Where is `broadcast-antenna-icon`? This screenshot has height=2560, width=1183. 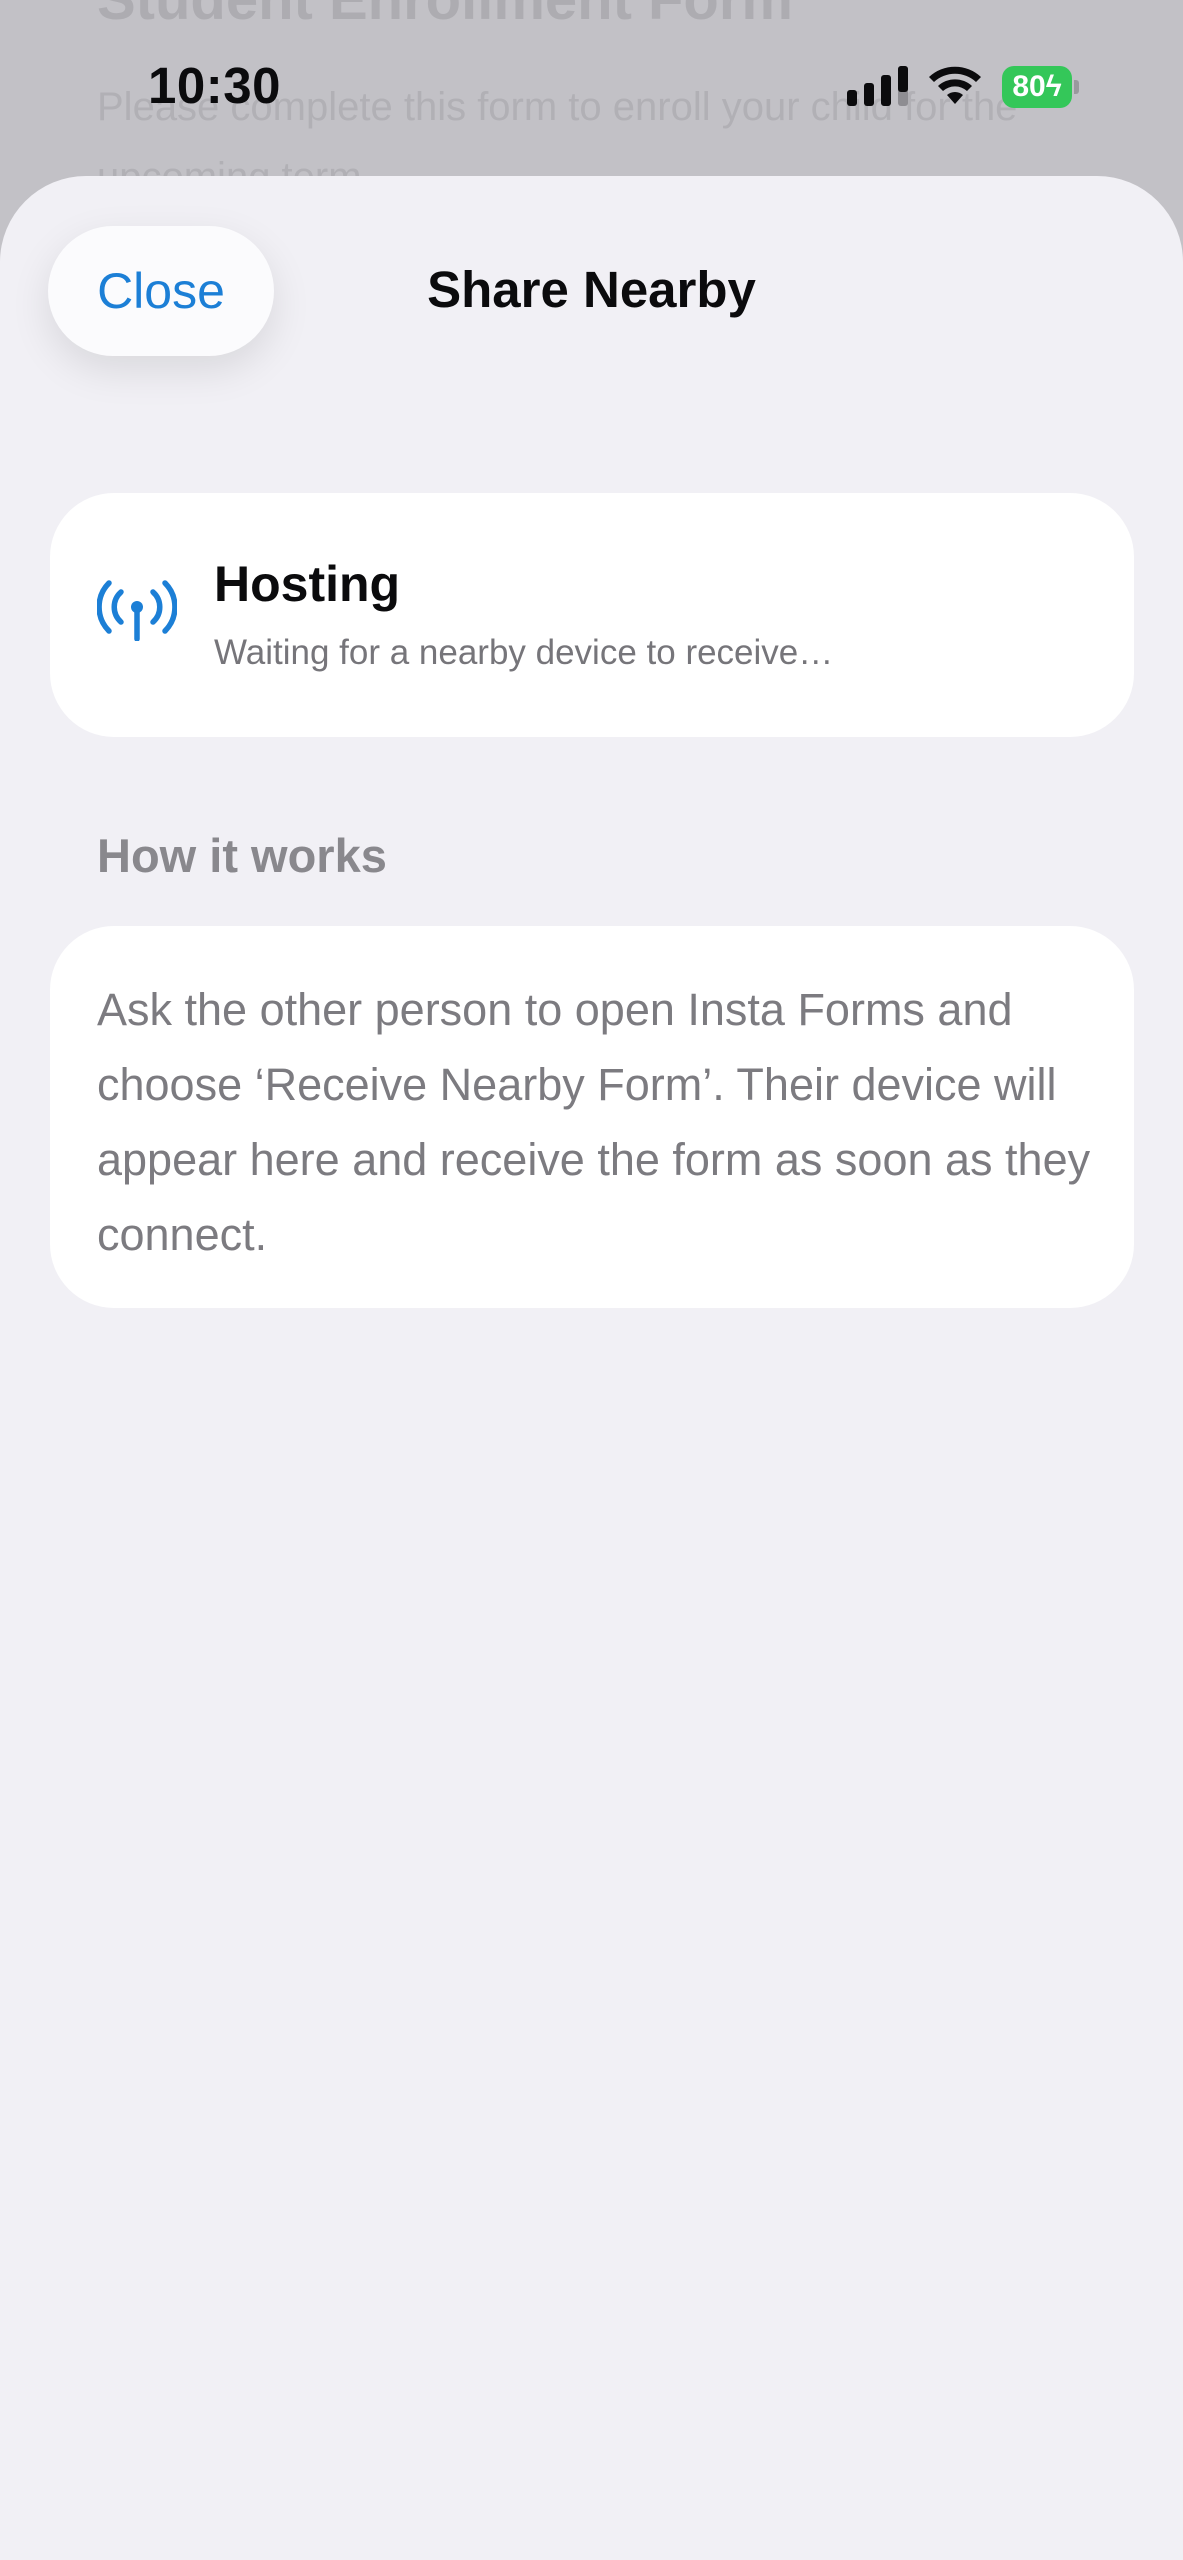
broadcast-antenna-icon is located at coordinates (137, 610).